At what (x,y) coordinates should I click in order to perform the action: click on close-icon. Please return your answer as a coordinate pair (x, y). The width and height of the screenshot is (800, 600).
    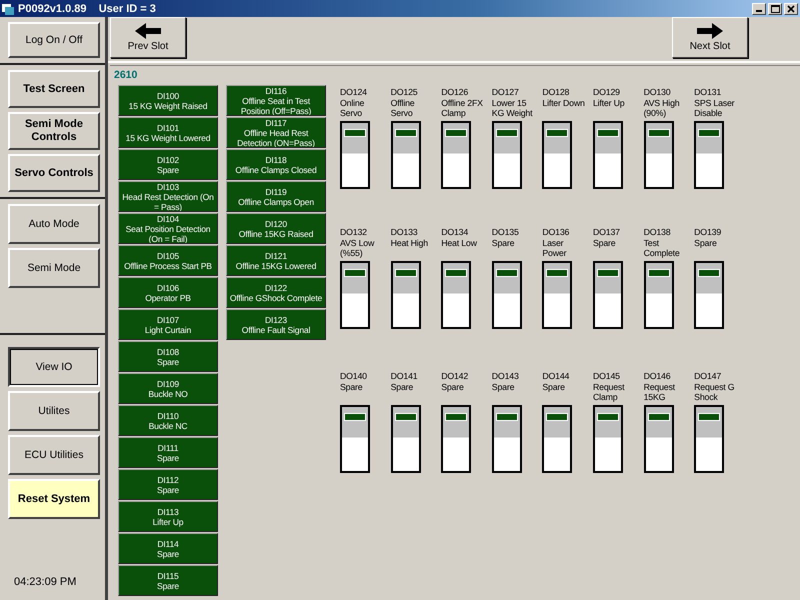
    Looking at the image, I should click on (791, 8).